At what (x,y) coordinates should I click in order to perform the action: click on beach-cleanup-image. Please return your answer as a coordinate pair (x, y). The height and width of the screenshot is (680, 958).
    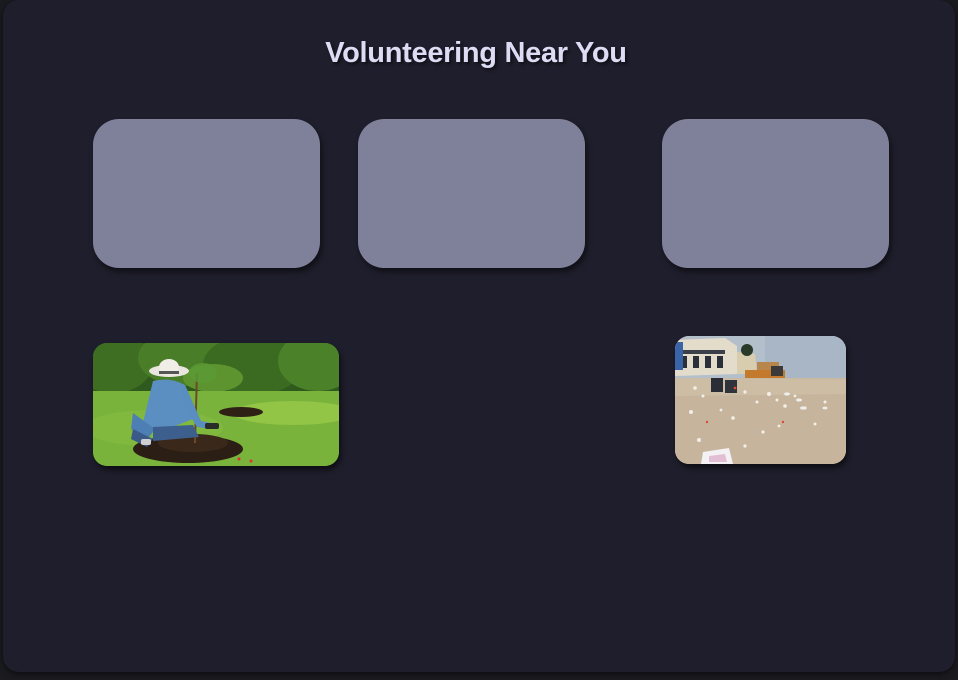
    Looking at the image, I should click on (760, 400).